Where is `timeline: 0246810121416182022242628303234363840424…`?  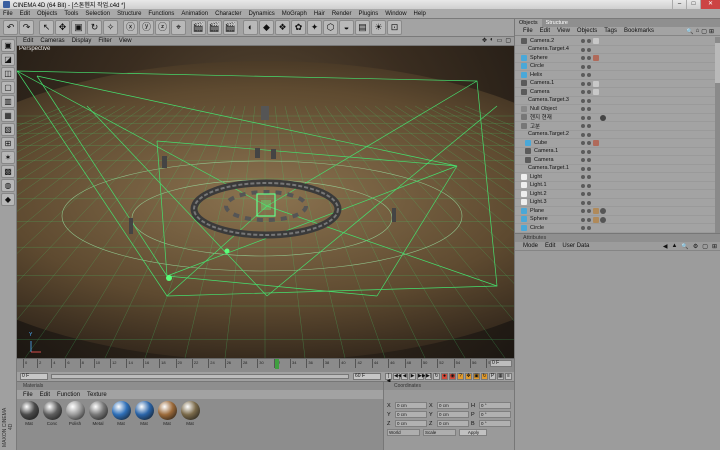
timeline: 0246810121416182022242628303234363840424… is located at coordinates (265, 365).